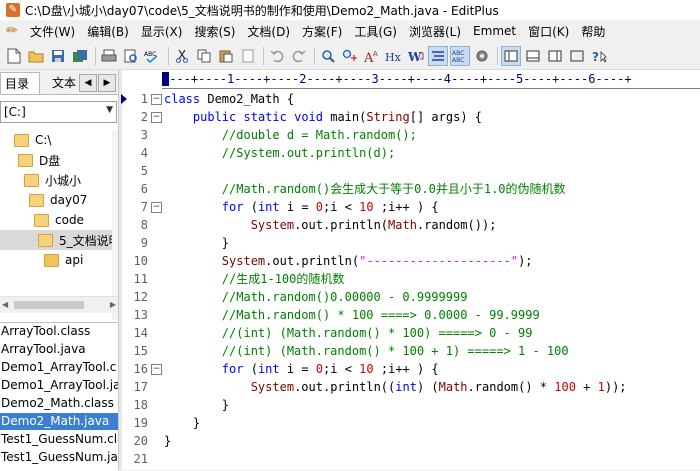 The width and height of the screenshot is (700, 471). Describe the element at coordinates (52, 180) in the screenshot. I see `tree-node: 小城小` at that location.